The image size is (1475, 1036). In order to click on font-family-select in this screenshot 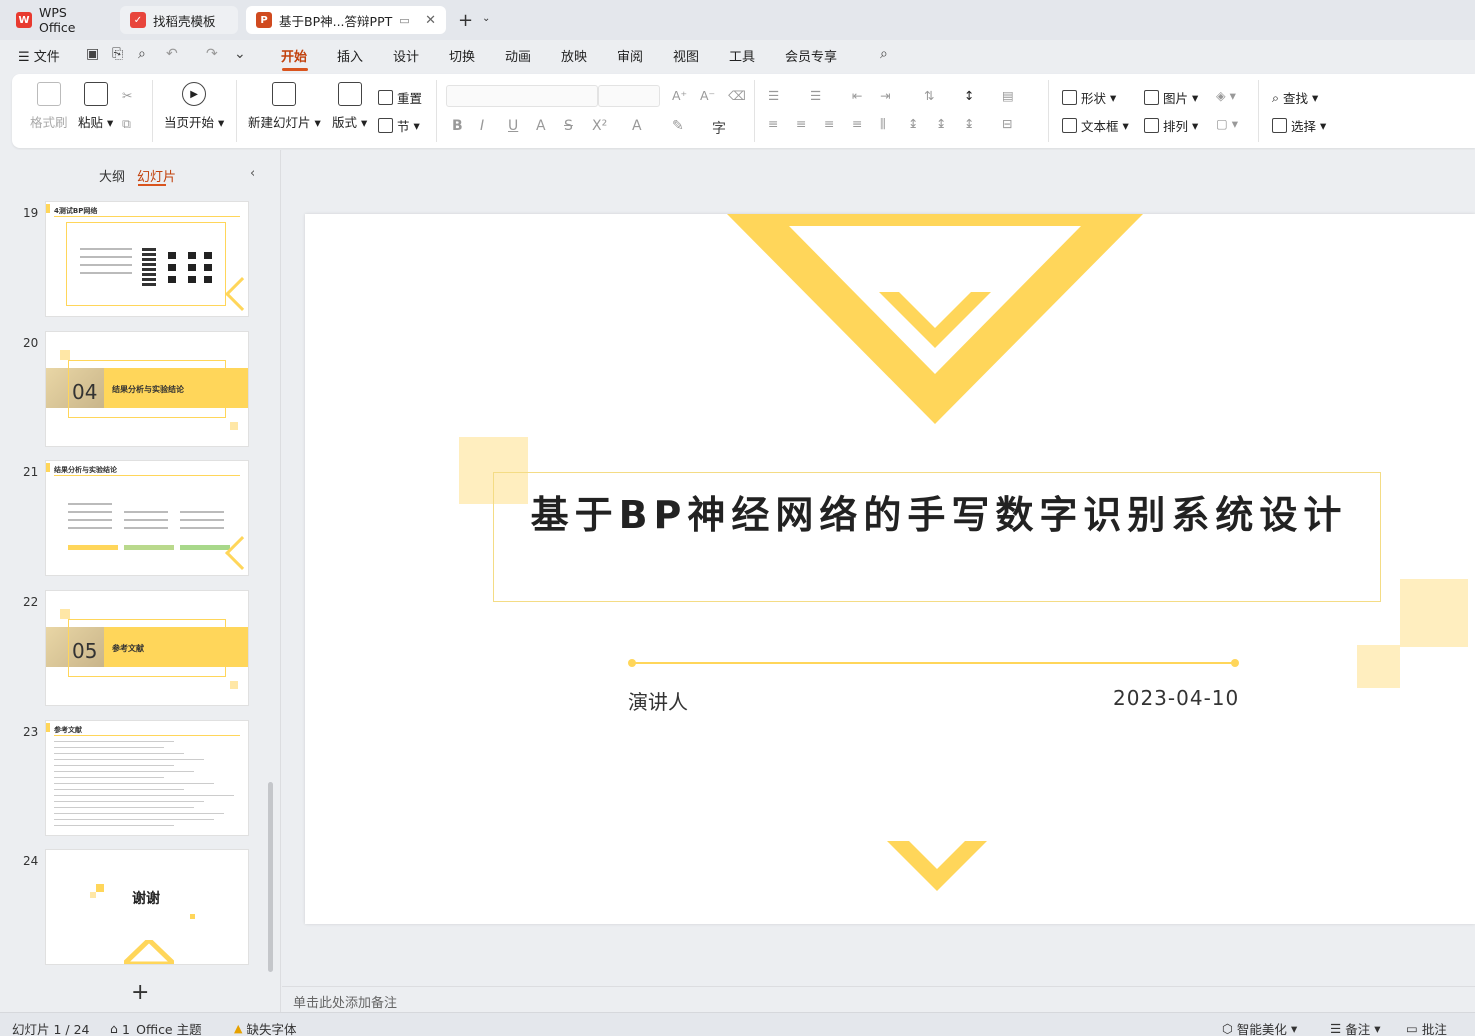, I will do `click(522, 96)`.